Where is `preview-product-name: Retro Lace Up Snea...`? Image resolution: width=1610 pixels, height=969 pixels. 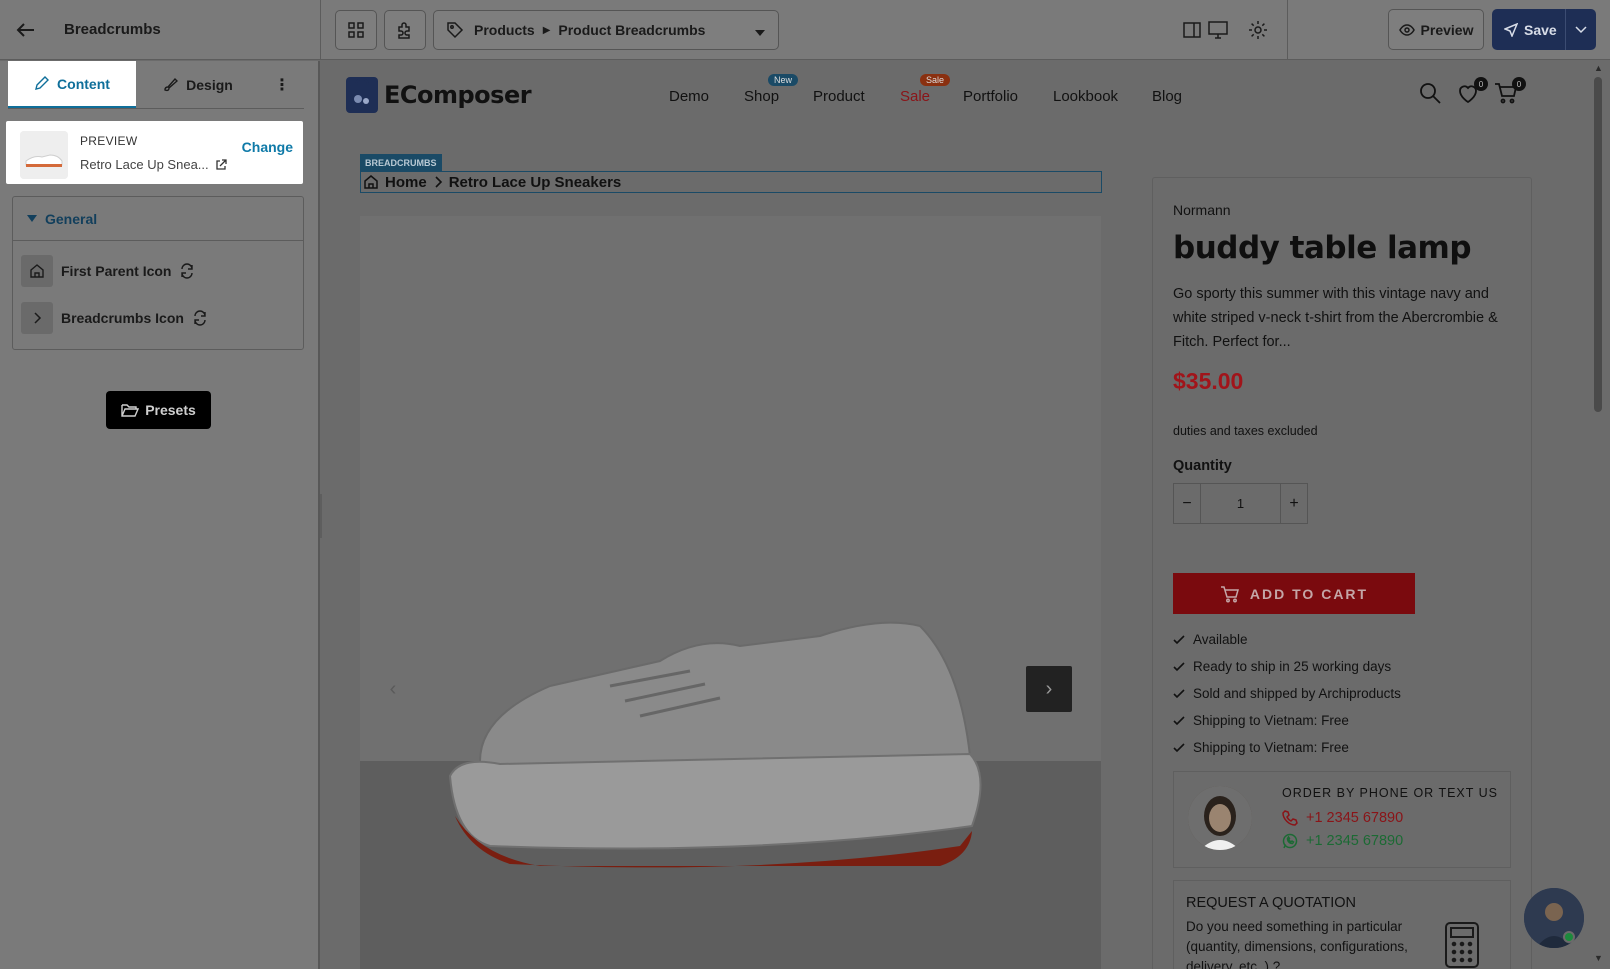
preview-product-name: Retro Lace Up Snea... is located at coordinates (153, 164).